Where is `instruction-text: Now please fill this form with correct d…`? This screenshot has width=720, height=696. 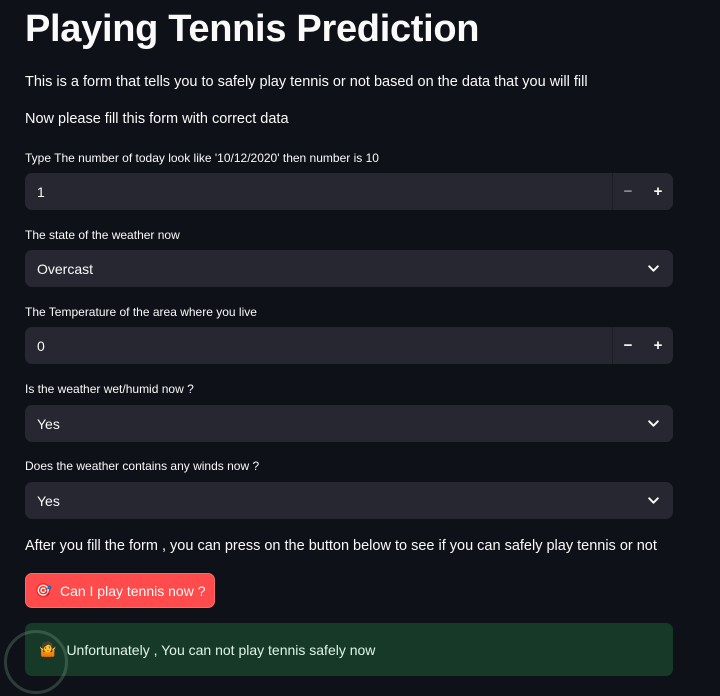
instruction-text: Now please fill this form with correct d… is located at coordinates (157, 119).